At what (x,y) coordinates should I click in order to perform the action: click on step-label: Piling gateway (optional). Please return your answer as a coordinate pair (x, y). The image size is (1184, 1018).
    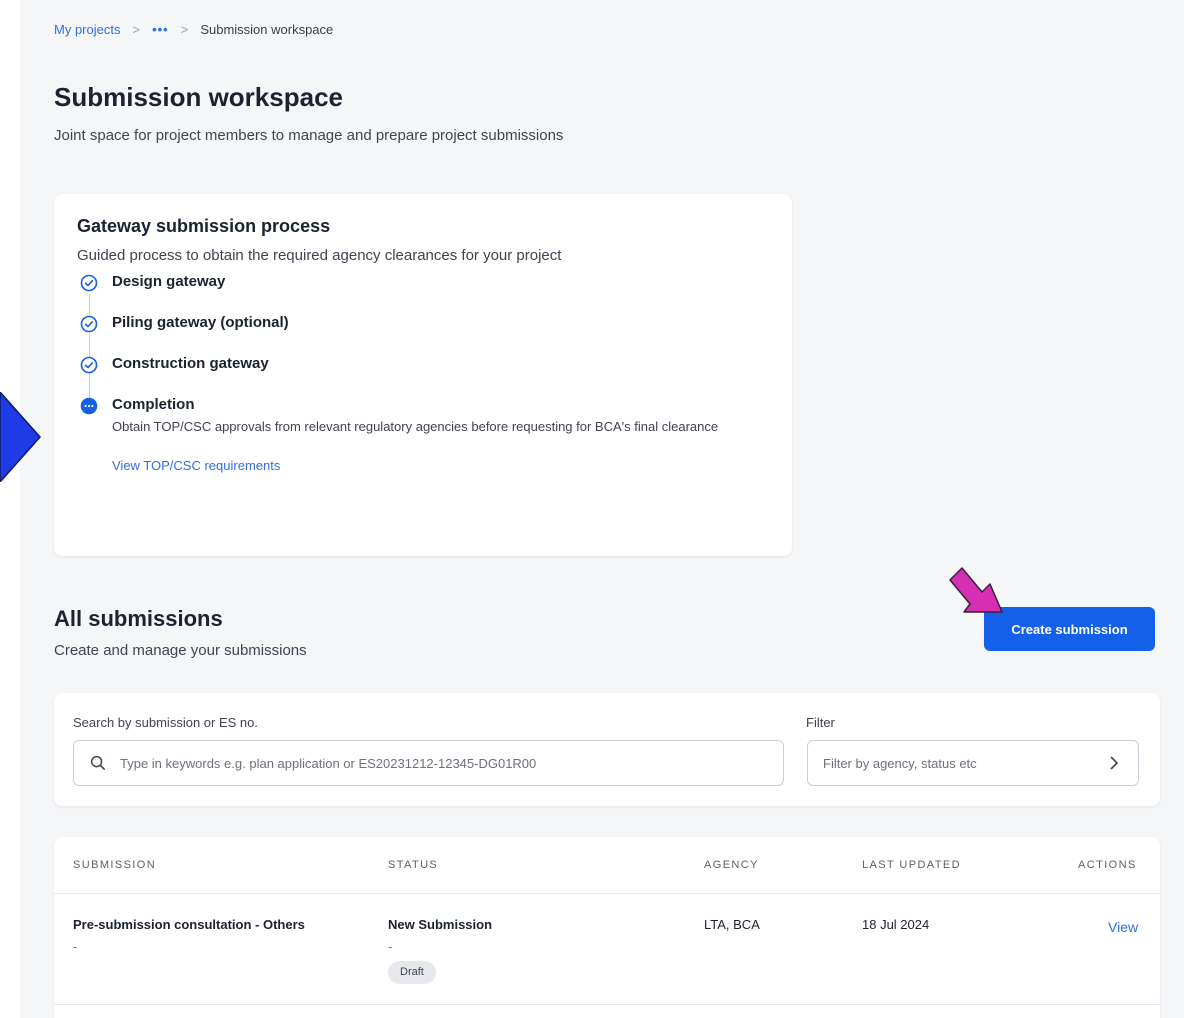
    Looking at the image, I should click on (200, 322).